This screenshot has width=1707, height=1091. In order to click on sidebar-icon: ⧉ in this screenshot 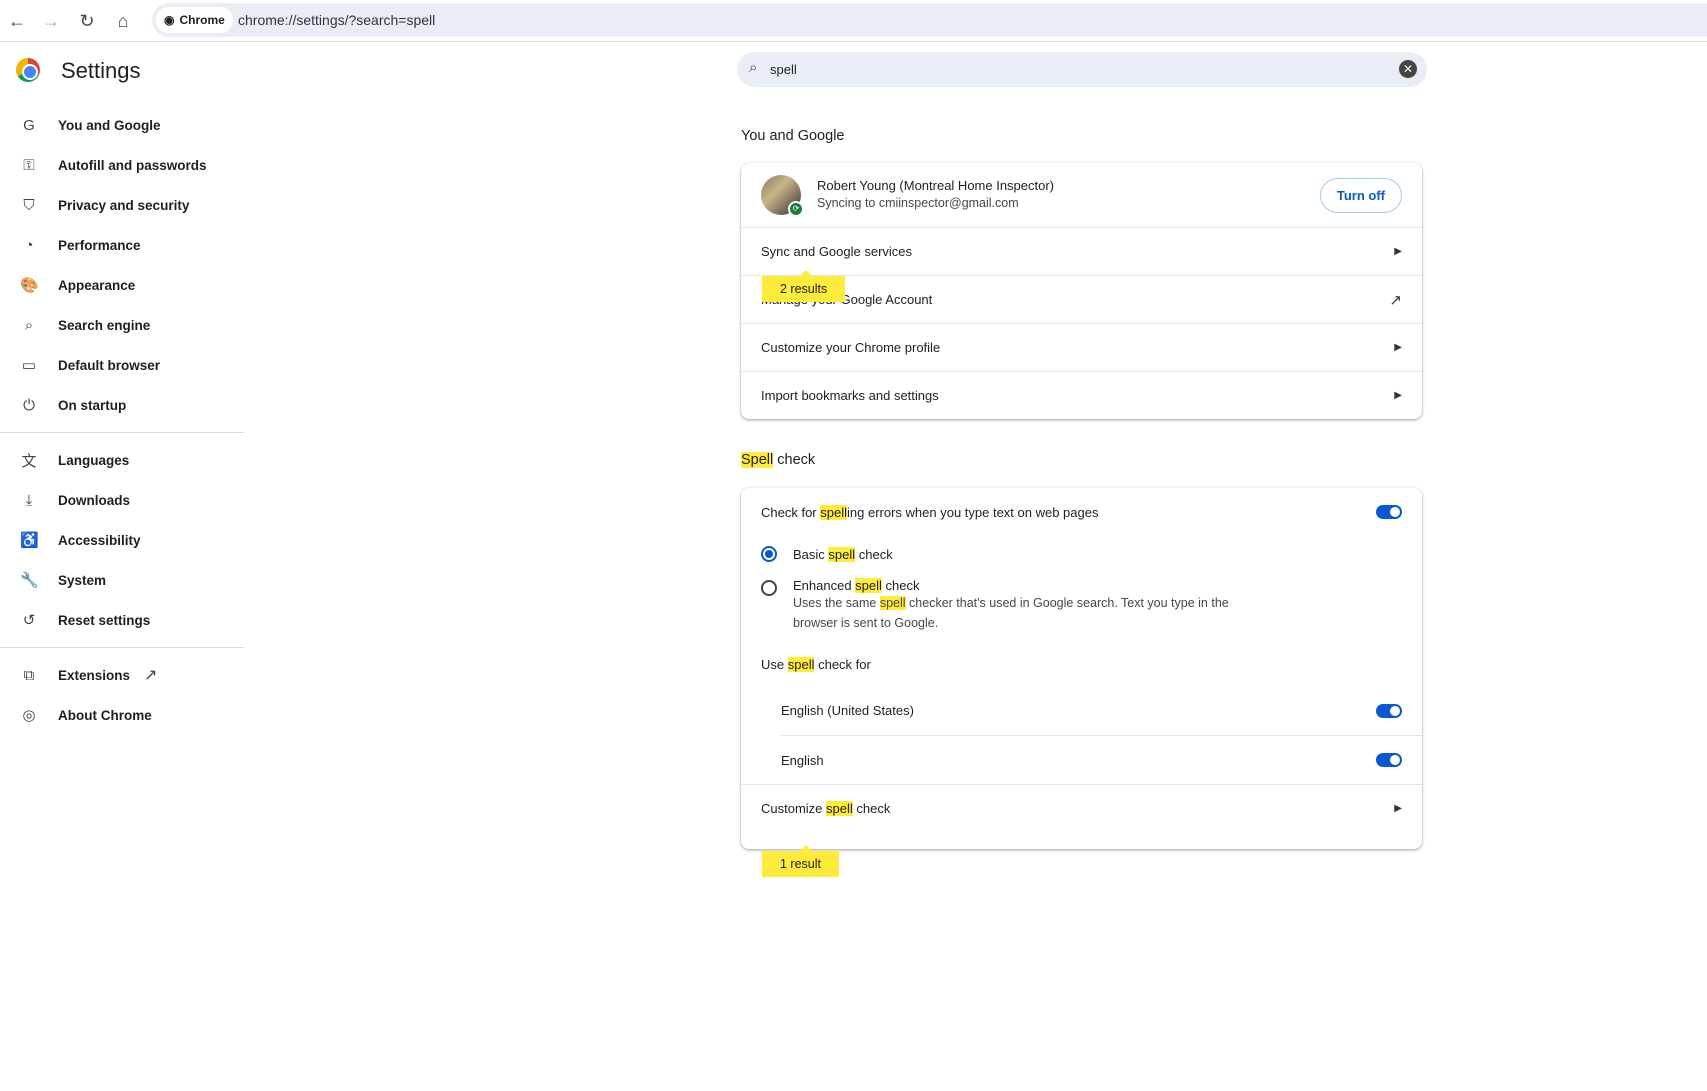, I will do `click(29, 675)`.